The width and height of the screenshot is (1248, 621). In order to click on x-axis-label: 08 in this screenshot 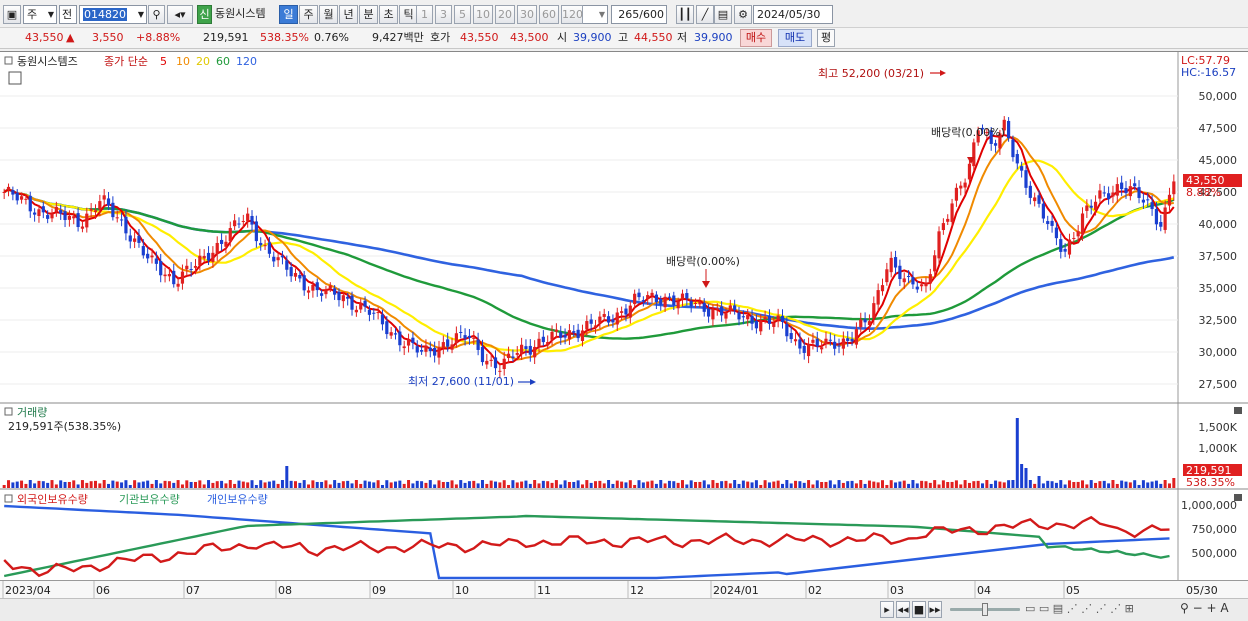, I will do `click(285, 590)`.